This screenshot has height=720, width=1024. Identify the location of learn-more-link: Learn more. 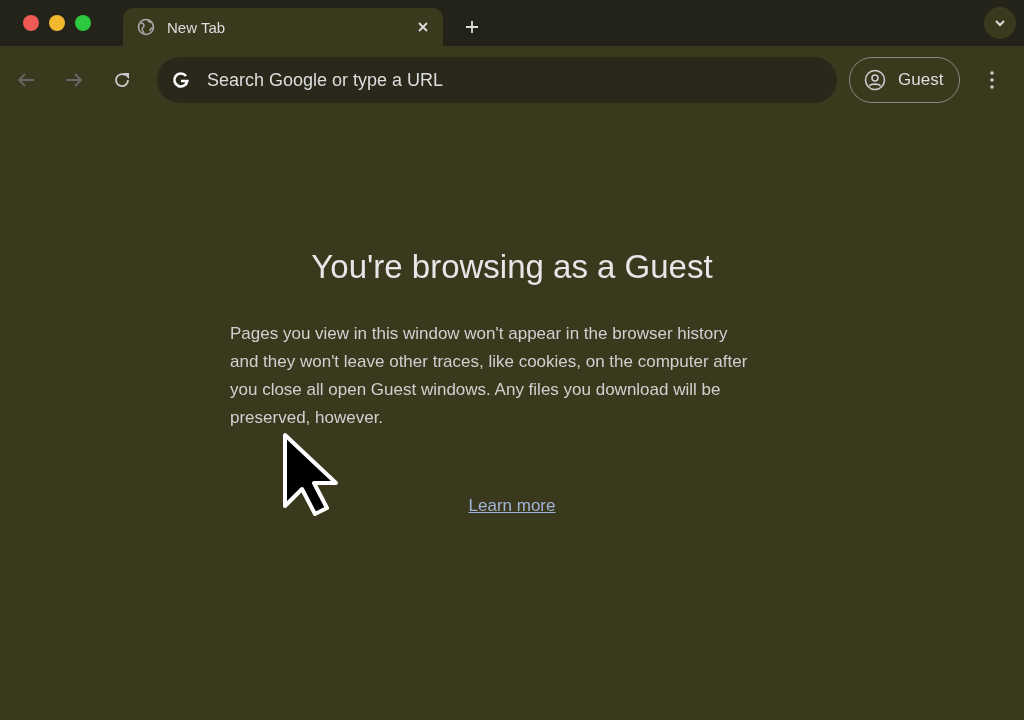
(512, 506).